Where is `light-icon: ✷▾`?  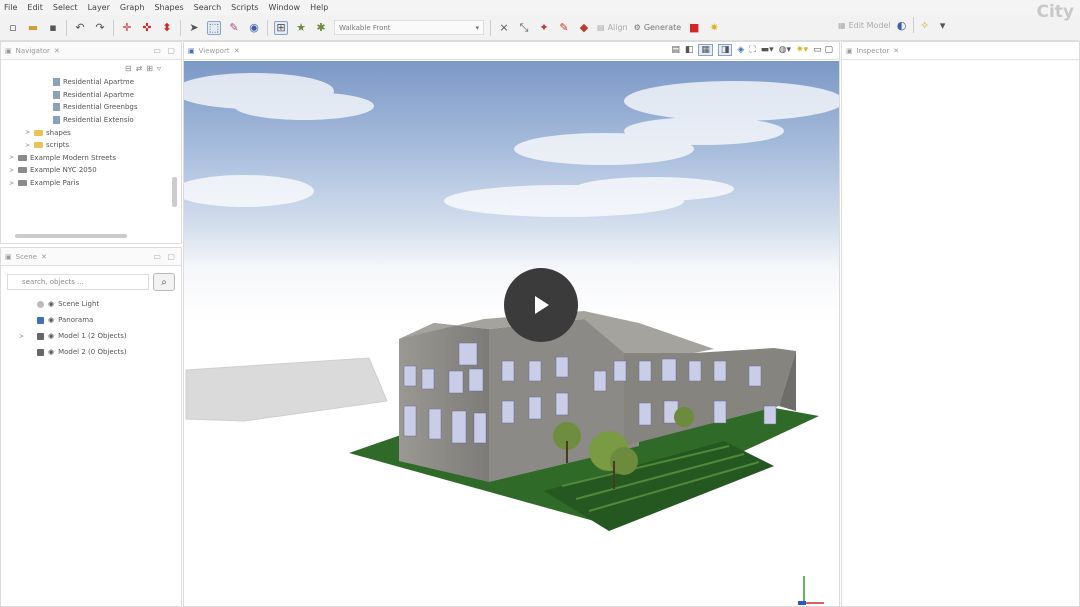 light-icon: ✷▾ is located at coordinates (802, 50).